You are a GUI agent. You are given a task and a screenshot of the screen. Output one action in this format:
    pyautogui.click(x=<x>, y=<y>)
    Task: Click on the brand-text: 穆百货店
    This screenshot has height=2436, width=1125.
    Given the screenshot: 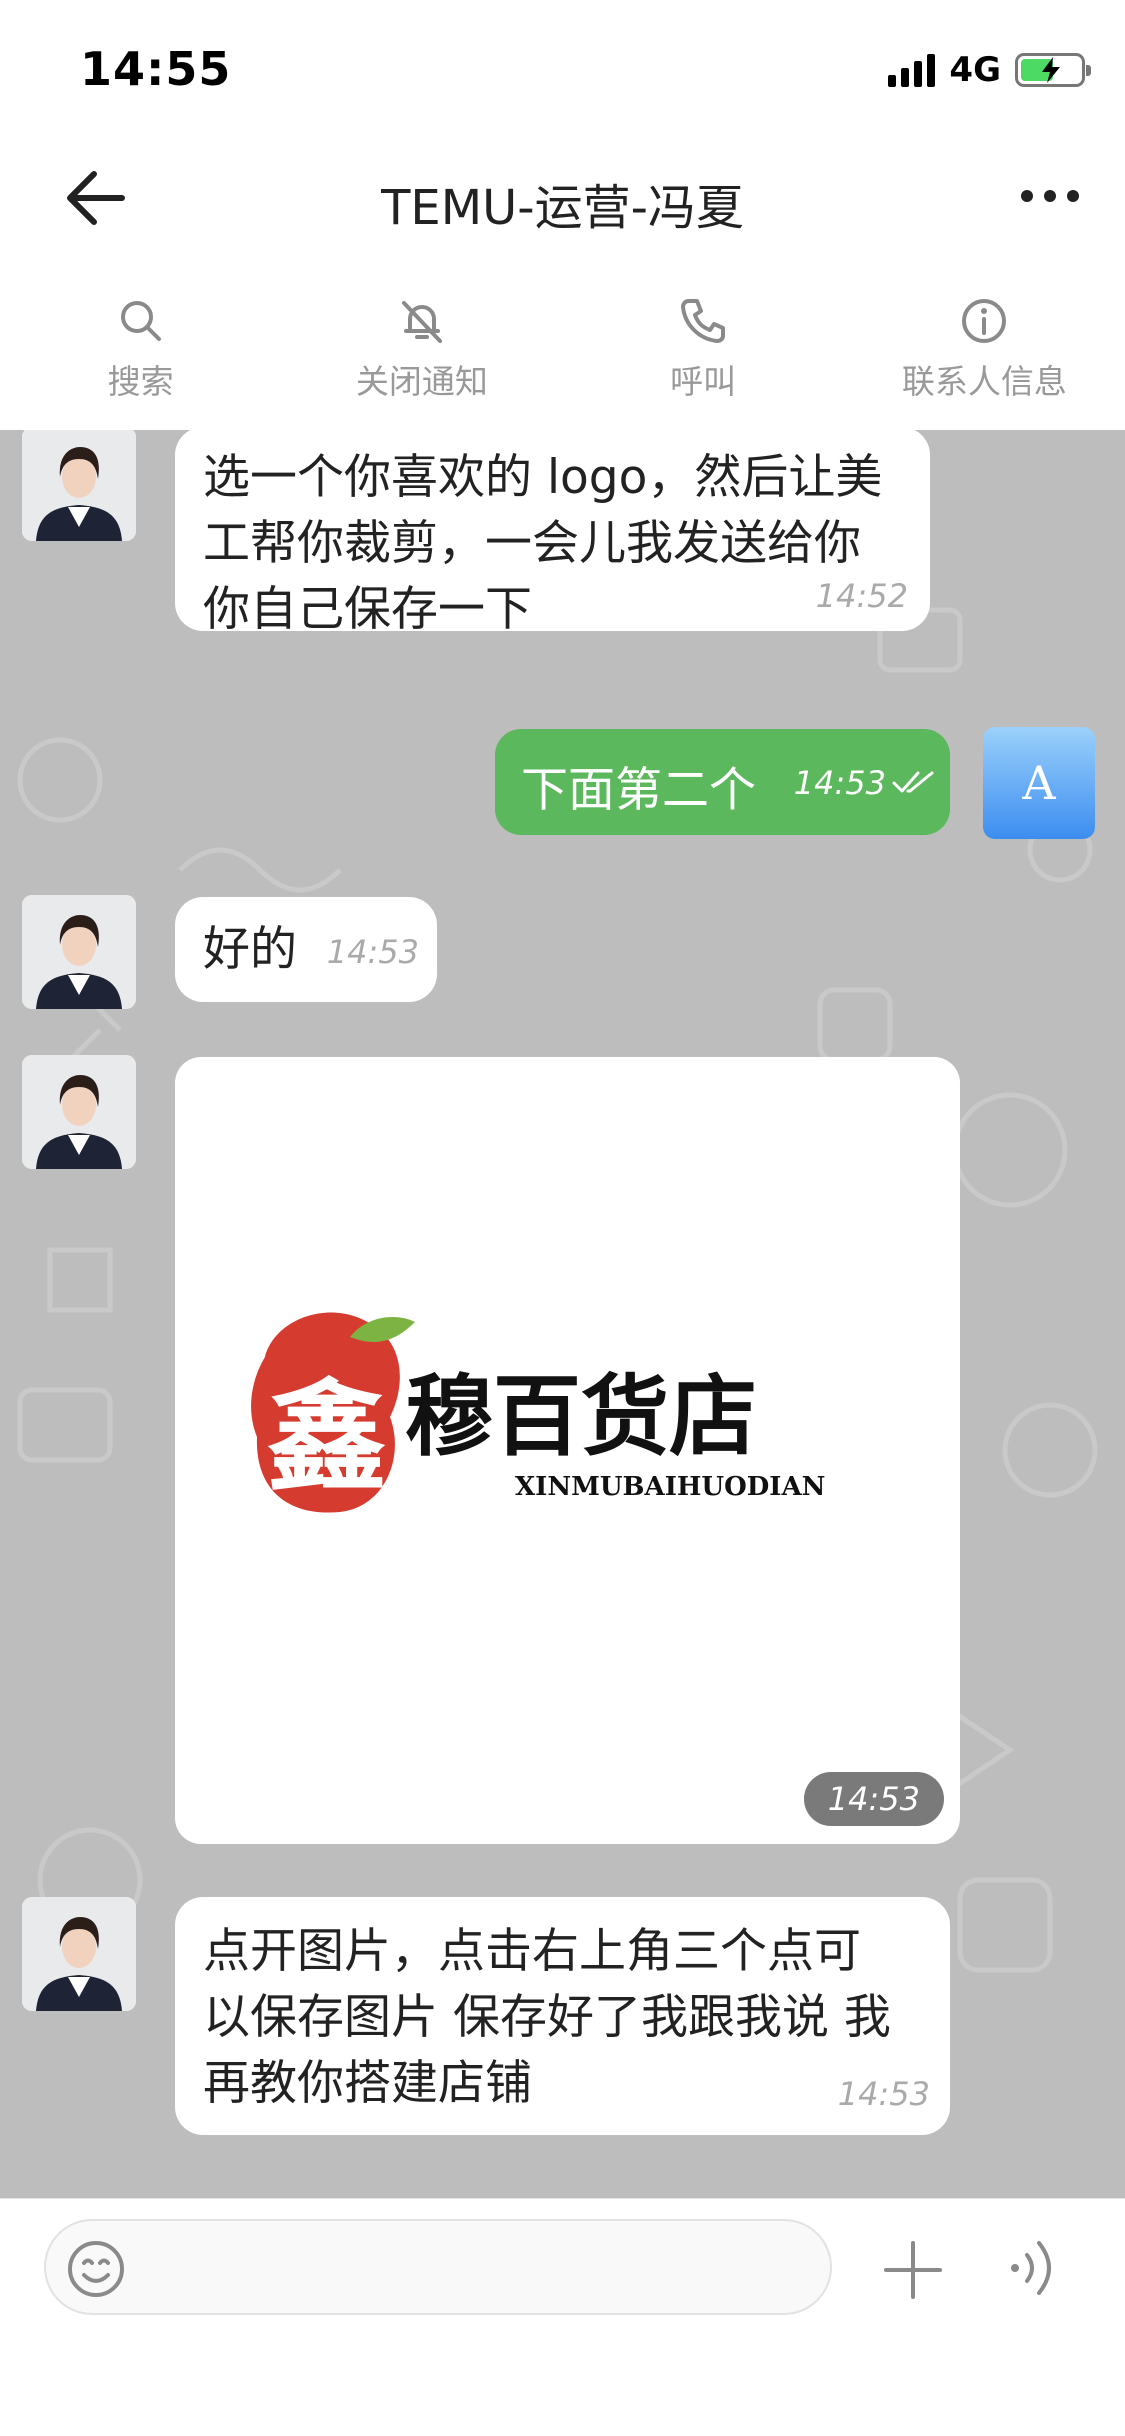 What is the action you would take?
    pyautogui.click(x=581, y=1416)
    